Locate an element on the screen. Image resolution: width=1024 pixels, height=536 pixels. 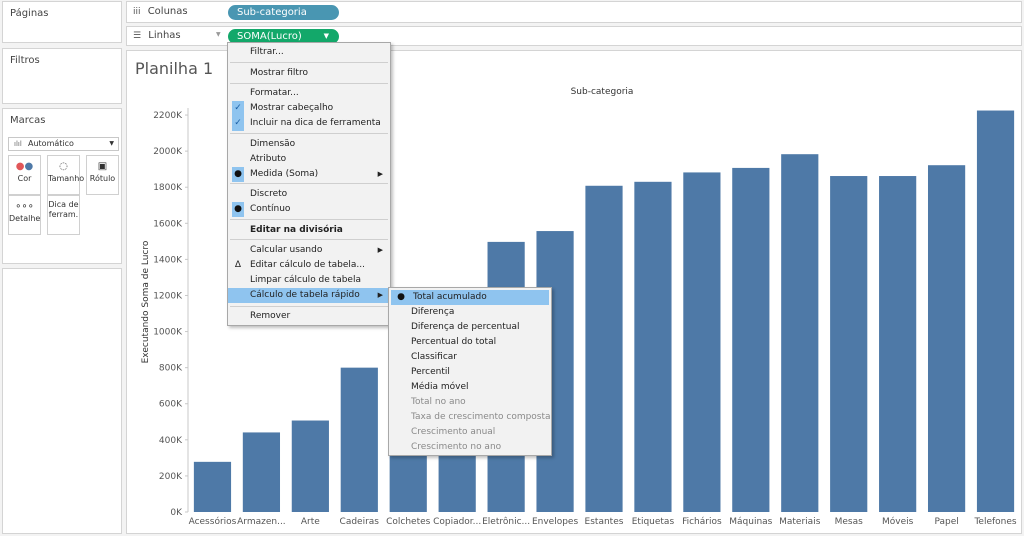
menu-item-label: Incluir na dica de ferramenta is located at coordinates (315, 123).